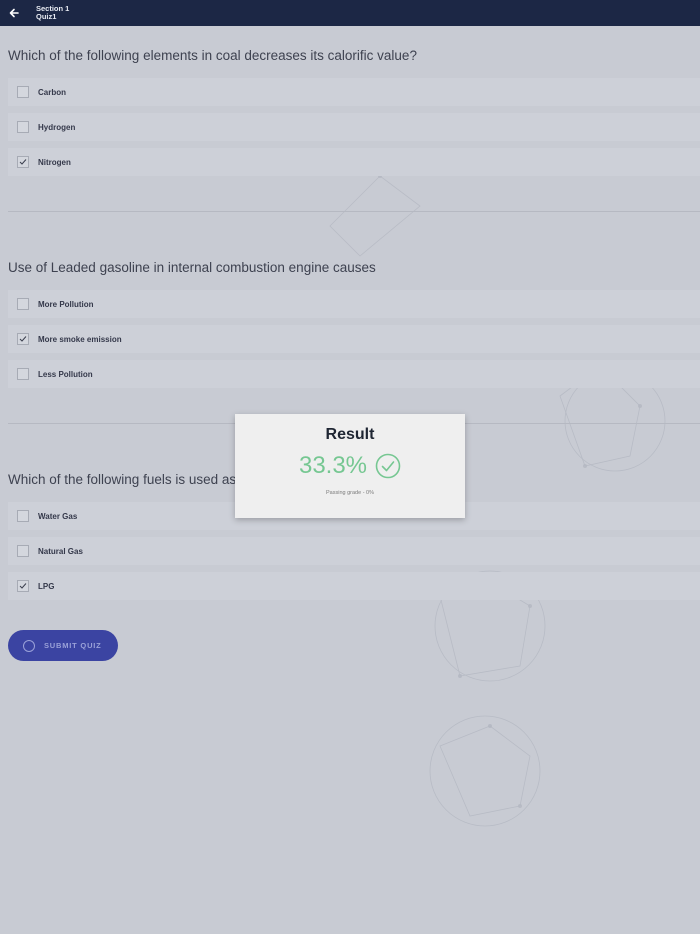 This screenshot has height=934, width=700. What do you see at coordinates (29, 645) in the screenshot?
I see `circle-icon` at bounding box center [29, 645].